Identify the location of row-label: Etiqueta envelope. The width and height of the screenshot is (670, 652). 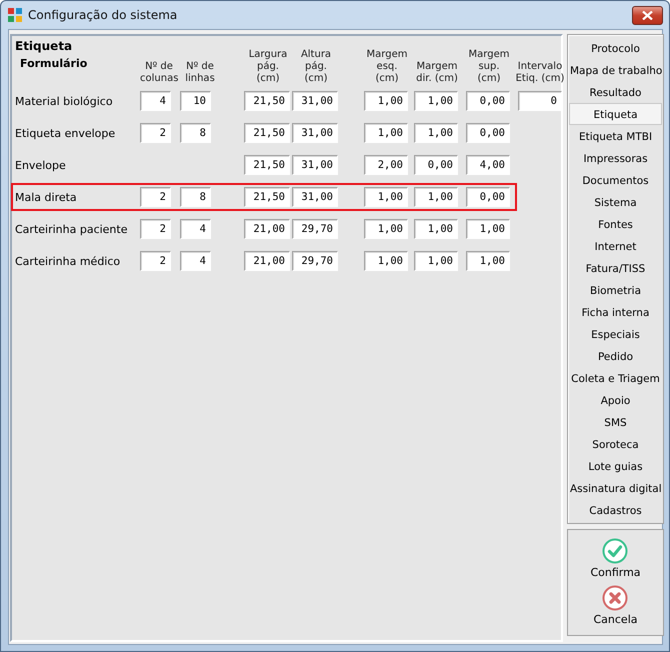
(65, 133).